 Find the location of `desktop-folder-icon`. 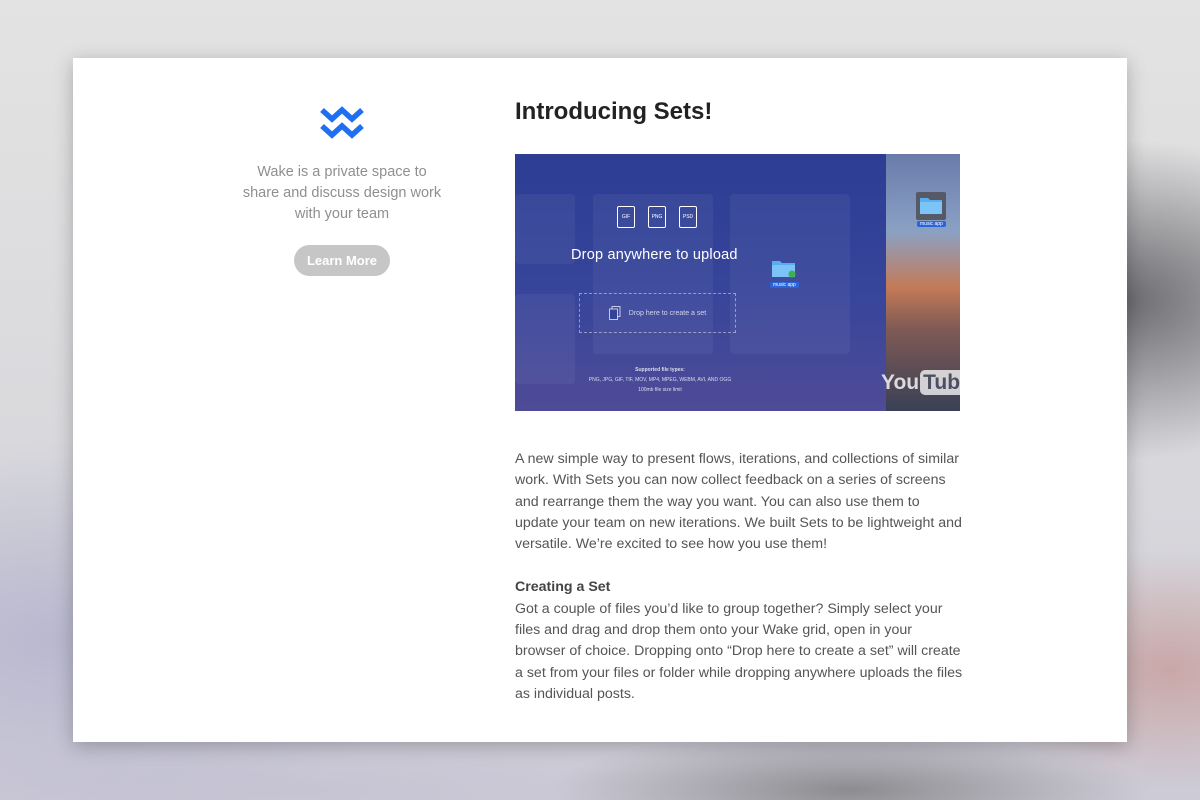

desktop-folder-icon is located at coordinates (931, 206).